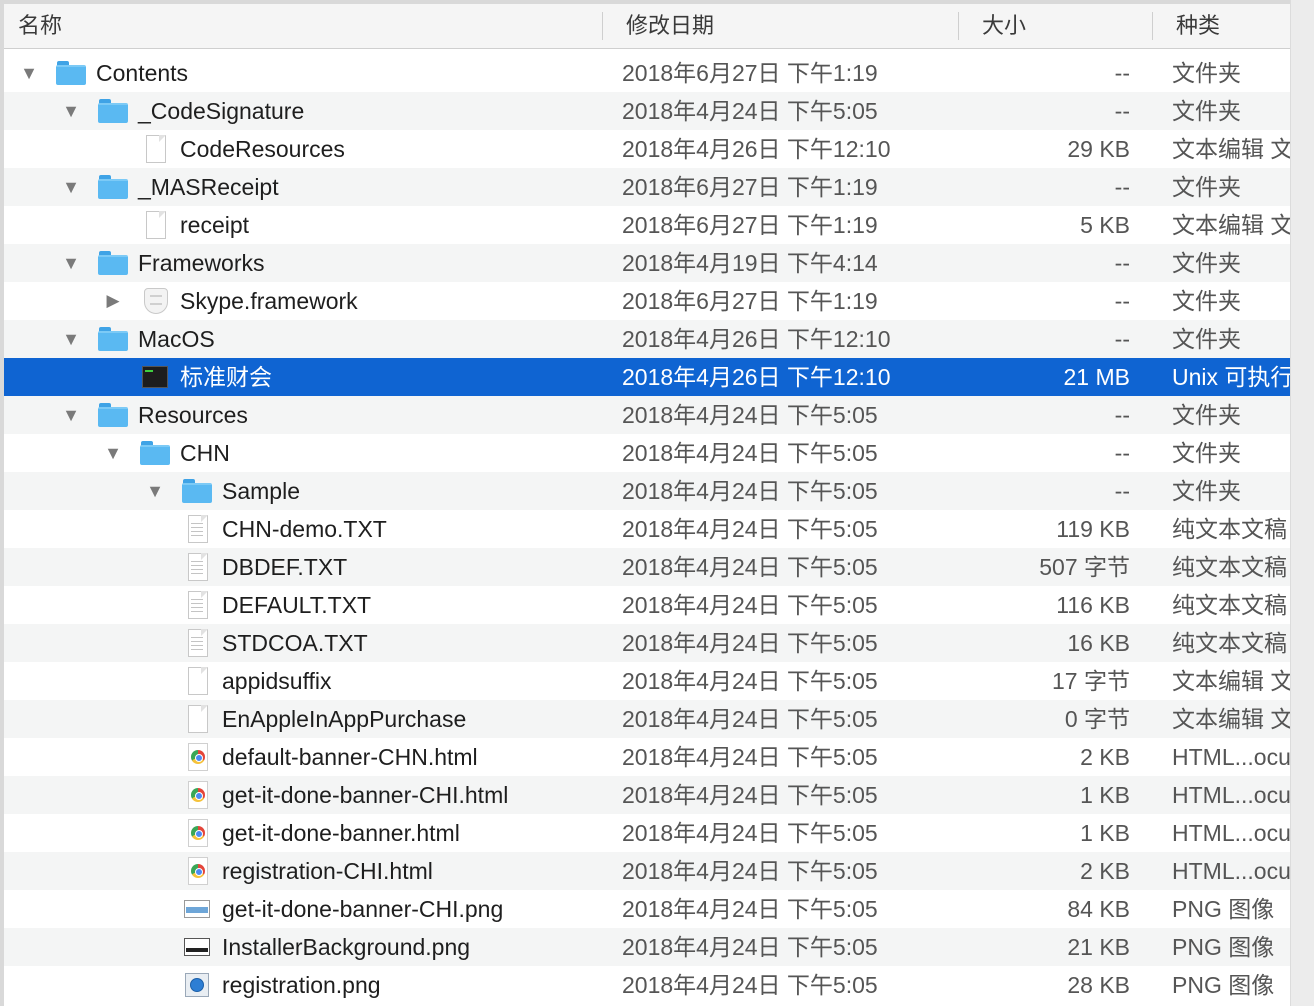  Describe the element at coordinates (1302, 503) in the screenshot. I see `vertical-scrollbar` at that location.